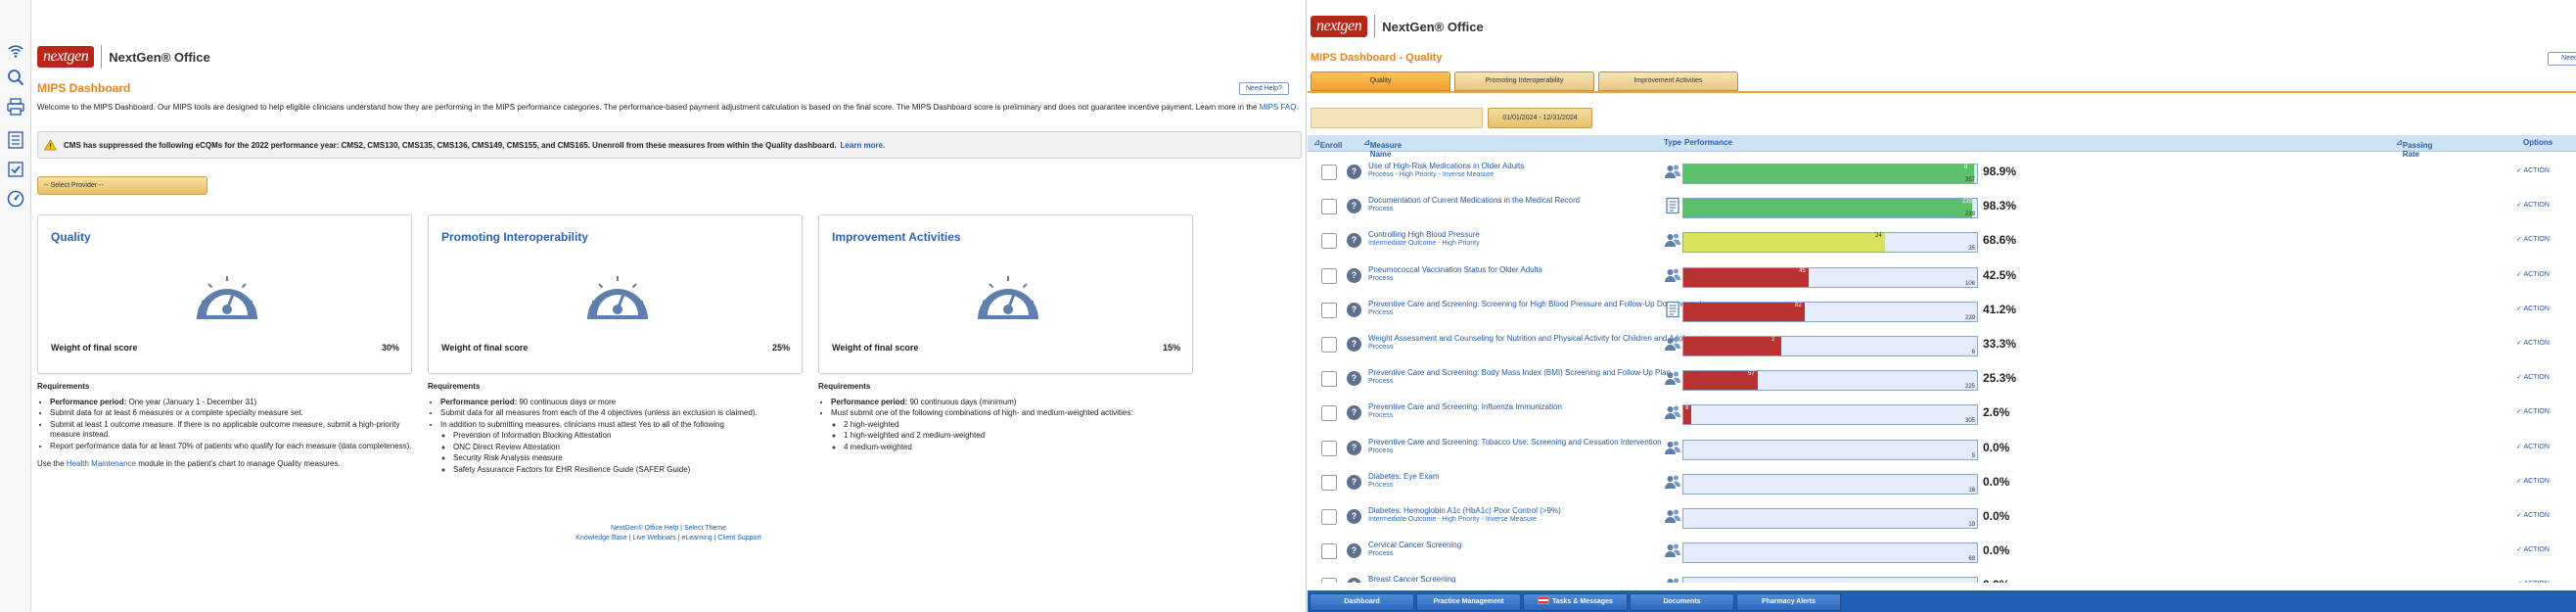 The image size is (2576, 612). Describe the element at coordinates (897, 237) in the screenshot. I see `card-title: Improvement Activities` at that location.